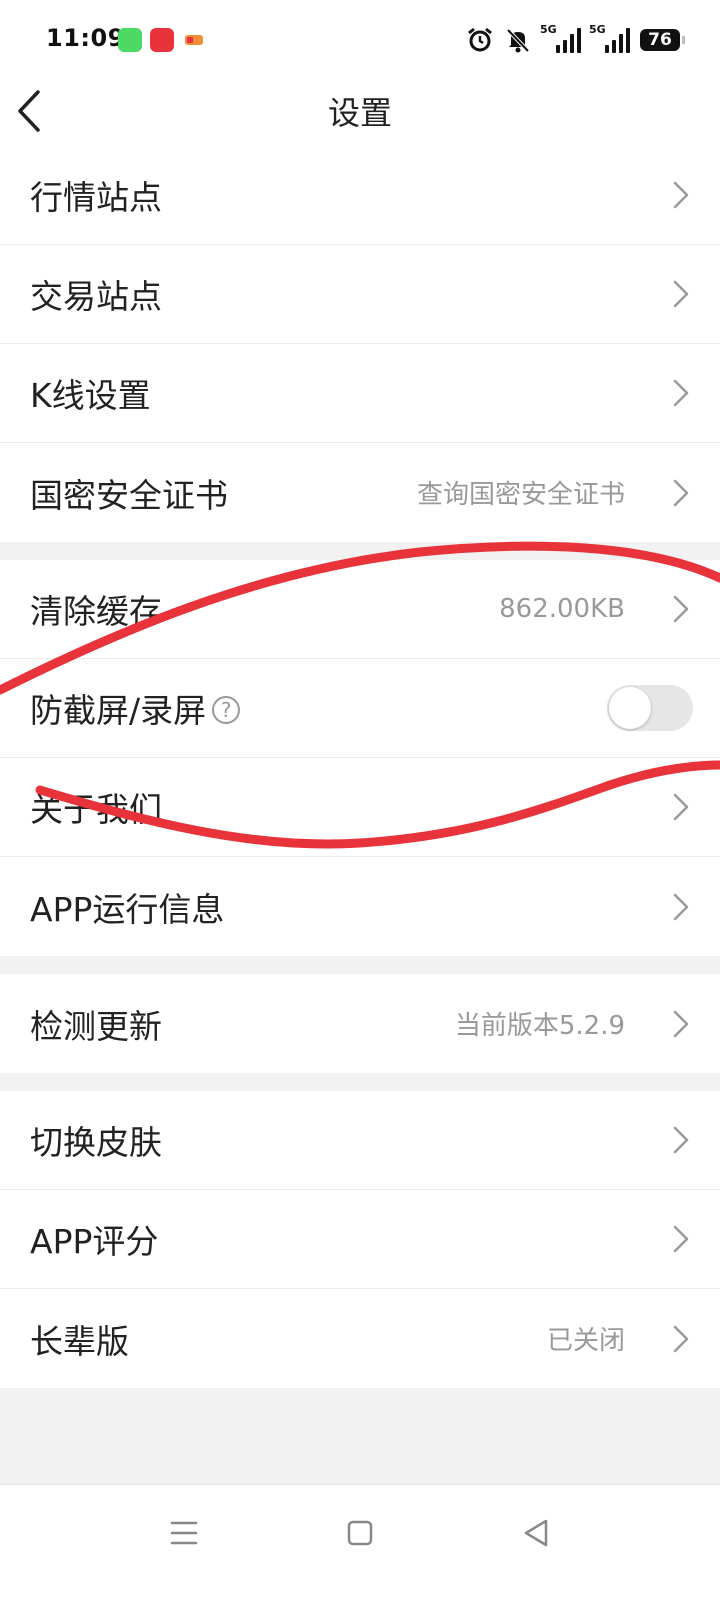 Image resolution: width=720 pixels, height=1604 pixels. I want to click on row-app-rating: APP评分, so click(360, 1239).